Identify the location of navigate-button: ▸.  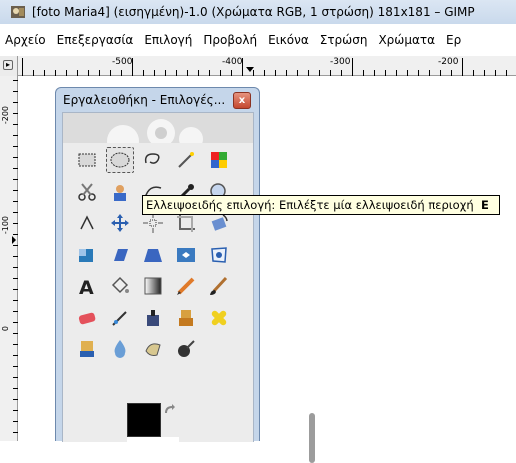
(9, 66).